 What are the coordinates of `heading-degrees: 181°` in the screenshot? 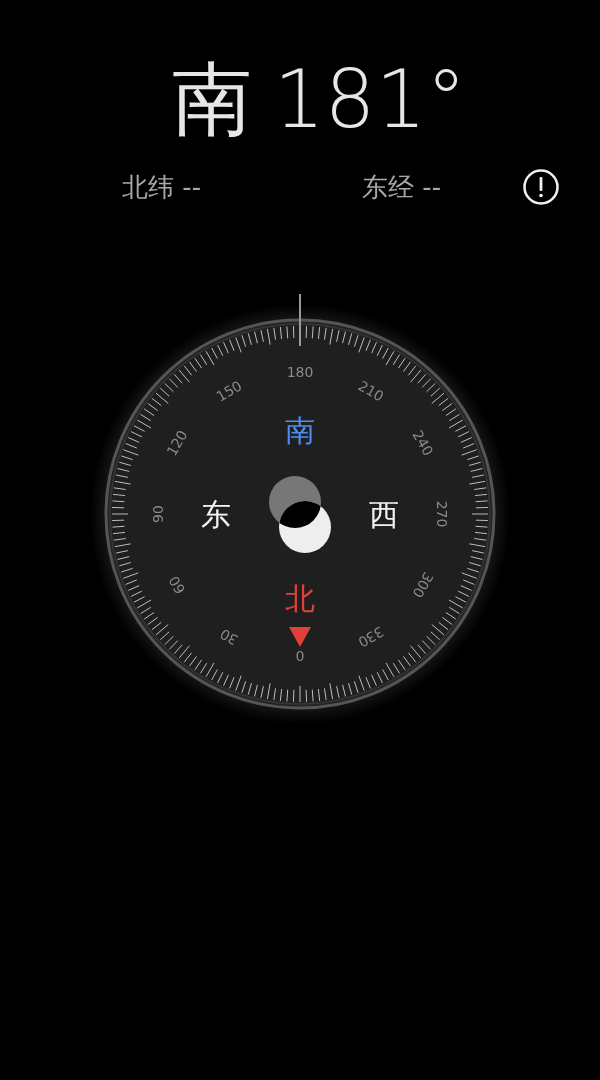 It's located at (370, 100).